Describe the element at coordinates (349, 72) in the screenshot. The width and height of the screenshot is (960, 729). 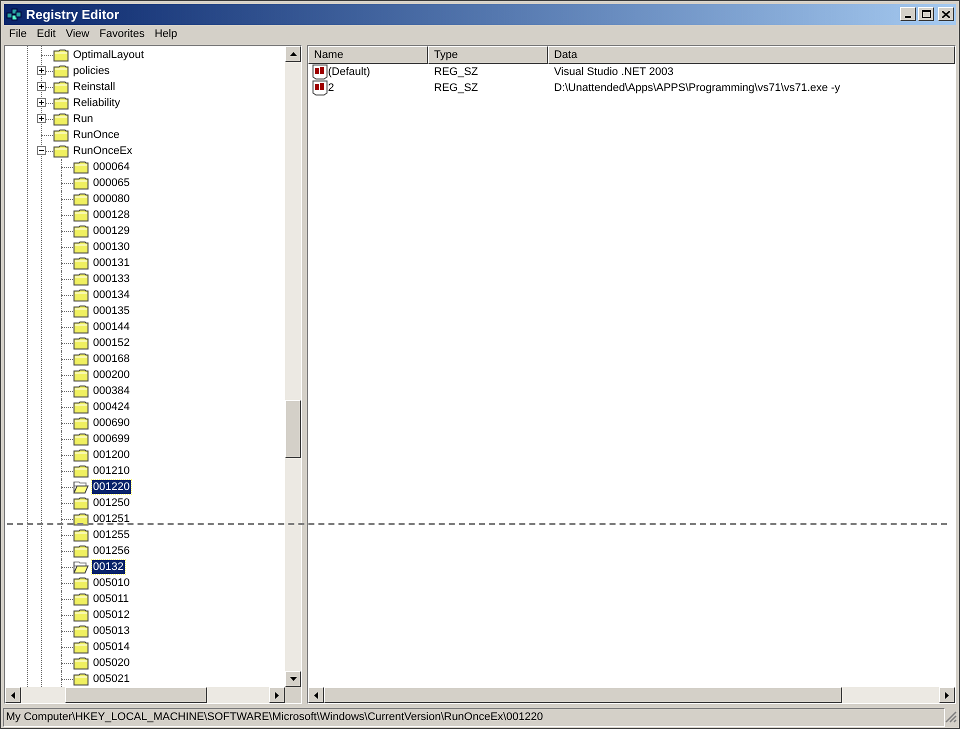
I see `value-name: (Default)` at that location.